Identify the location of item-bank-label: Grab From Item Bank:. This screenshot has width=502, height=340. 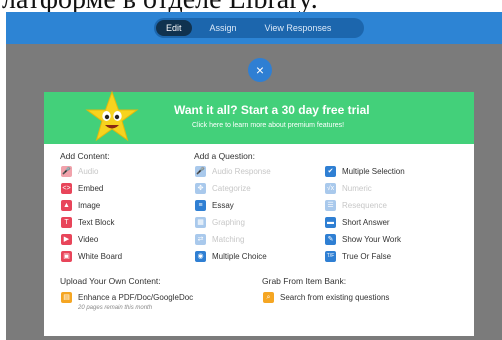
(304, 281).